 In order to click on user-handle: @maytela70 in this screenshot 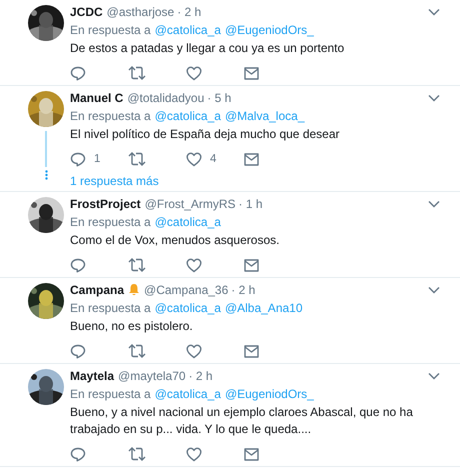, I will do `click(152, 375)`.